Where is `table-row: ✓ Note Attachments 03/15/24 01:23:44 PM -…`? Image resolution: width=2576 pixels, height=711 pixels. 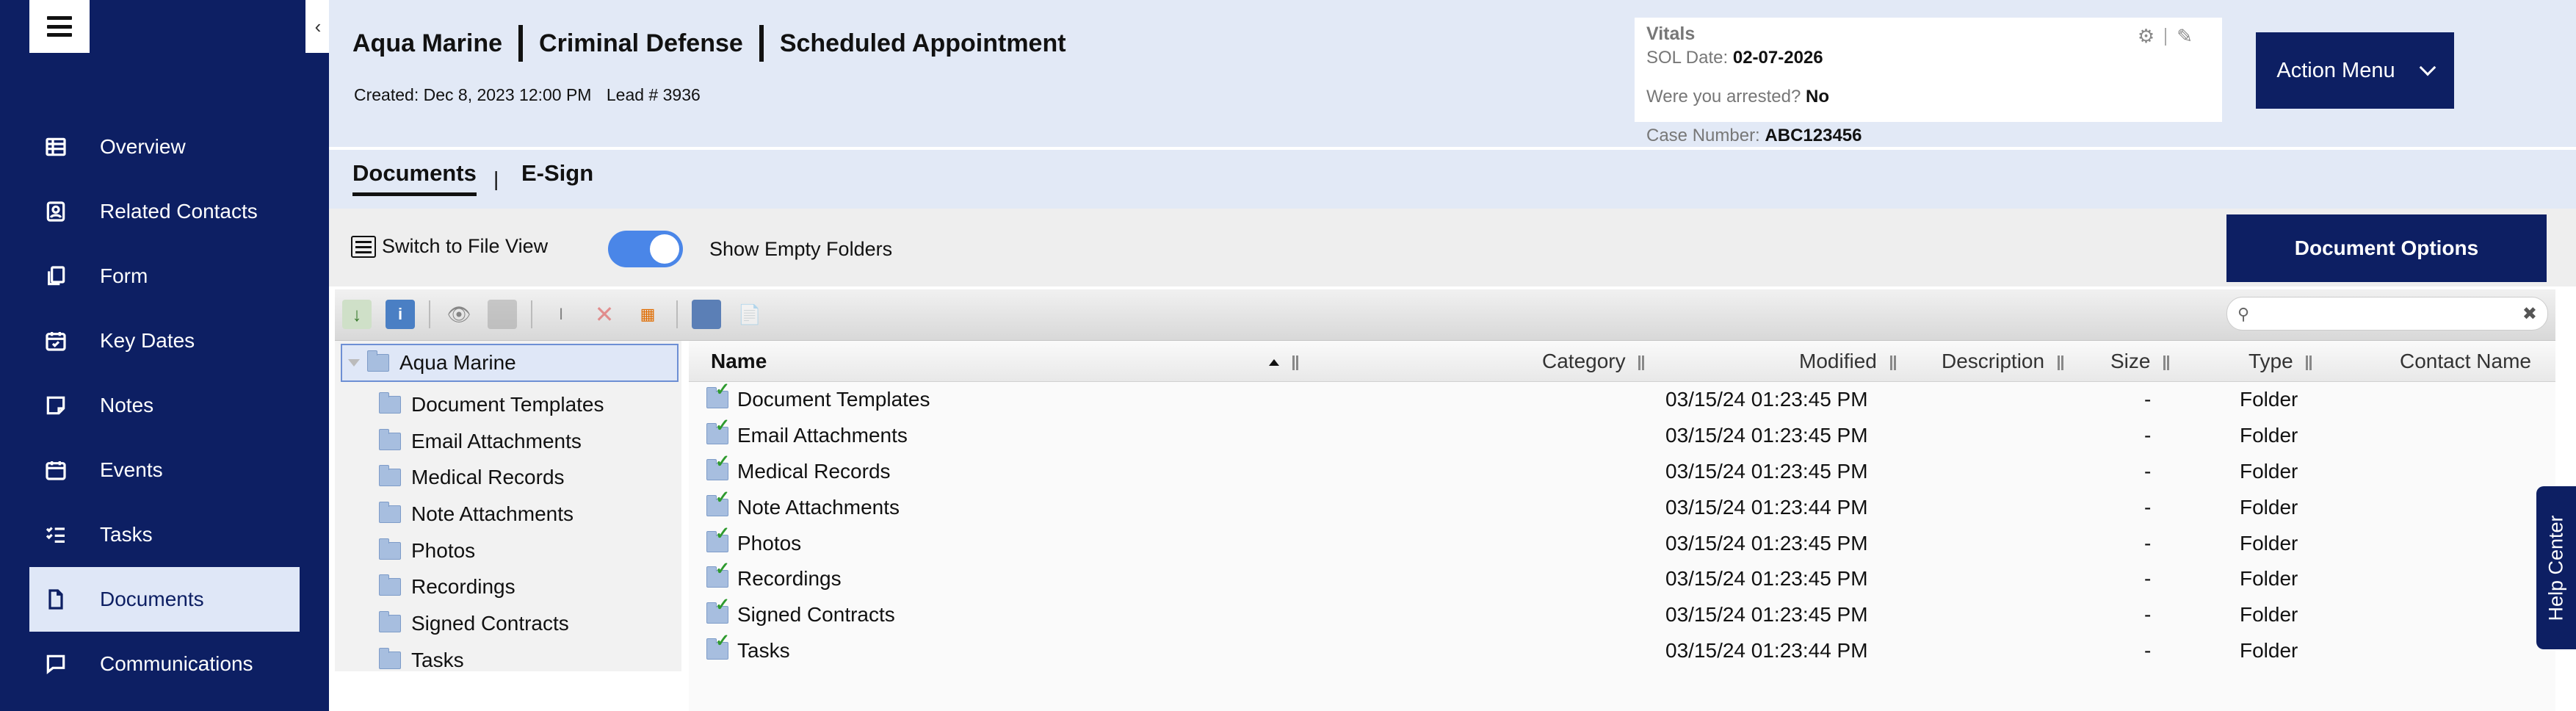
table-row: ✓ Note Attachments 03/15/24 01:23:44 PM -… is located at coordinates (1622, 507).